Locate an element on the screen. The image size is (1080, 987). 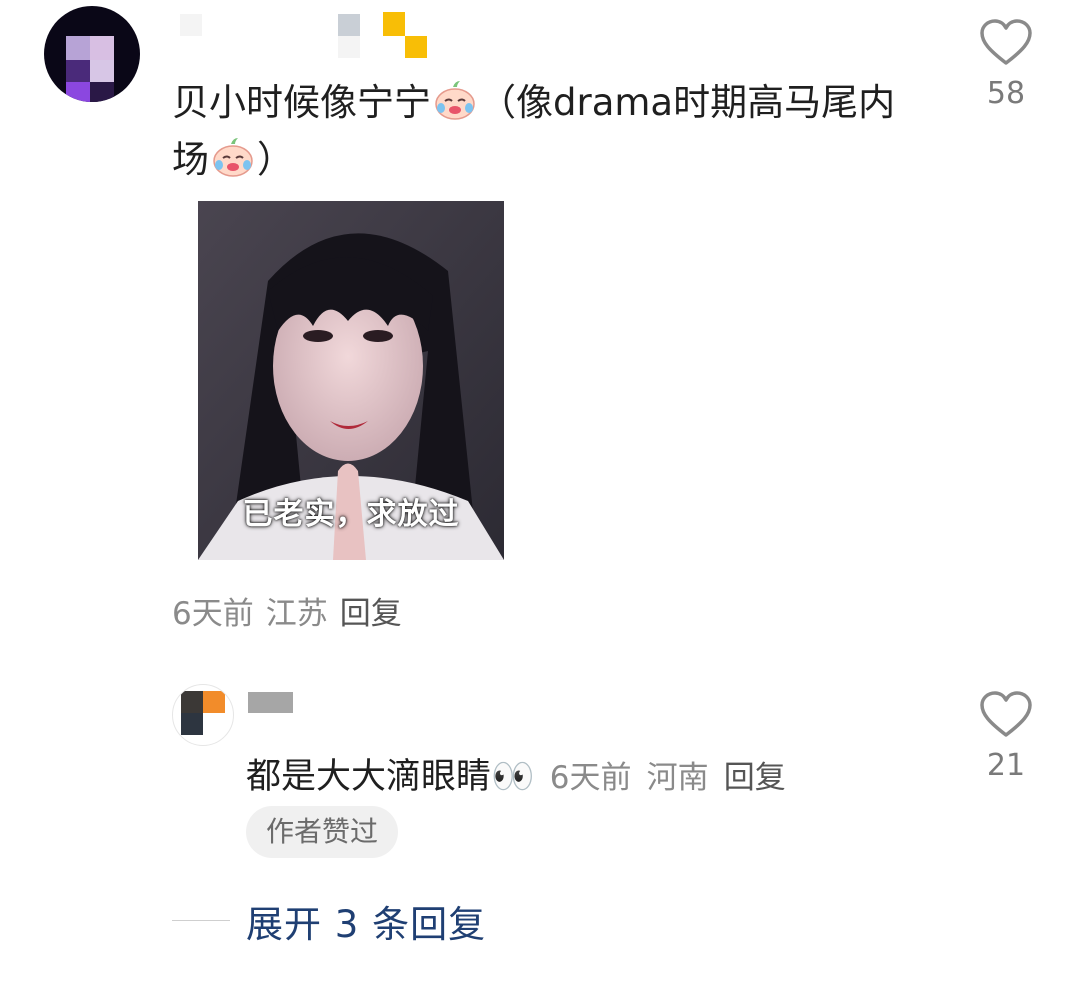
author-liked-badge: 作者赞过 is located at coordinates (322, 832).